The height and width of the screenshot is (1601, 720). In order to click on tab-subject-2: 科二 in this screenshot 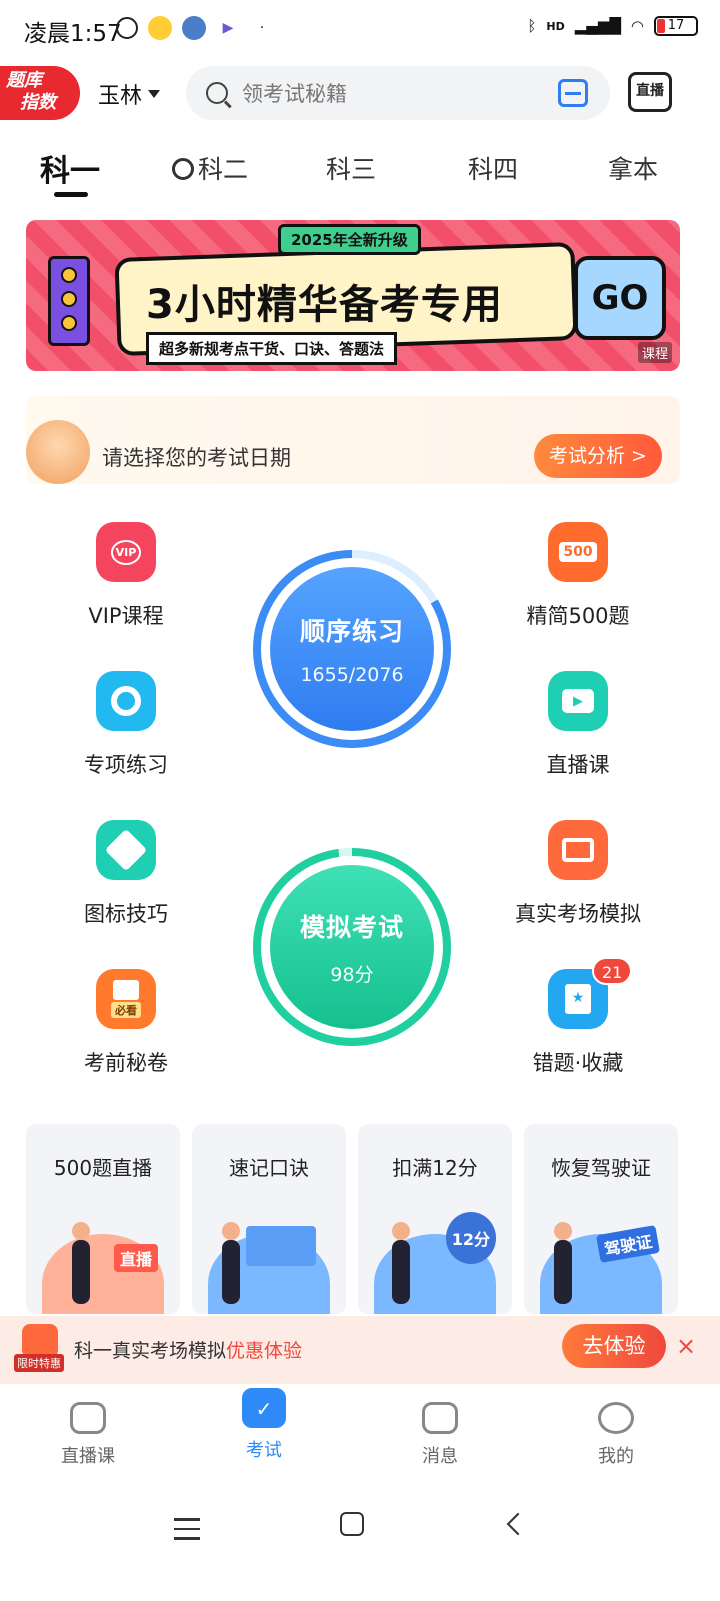, I will do `click(210, 168)`.